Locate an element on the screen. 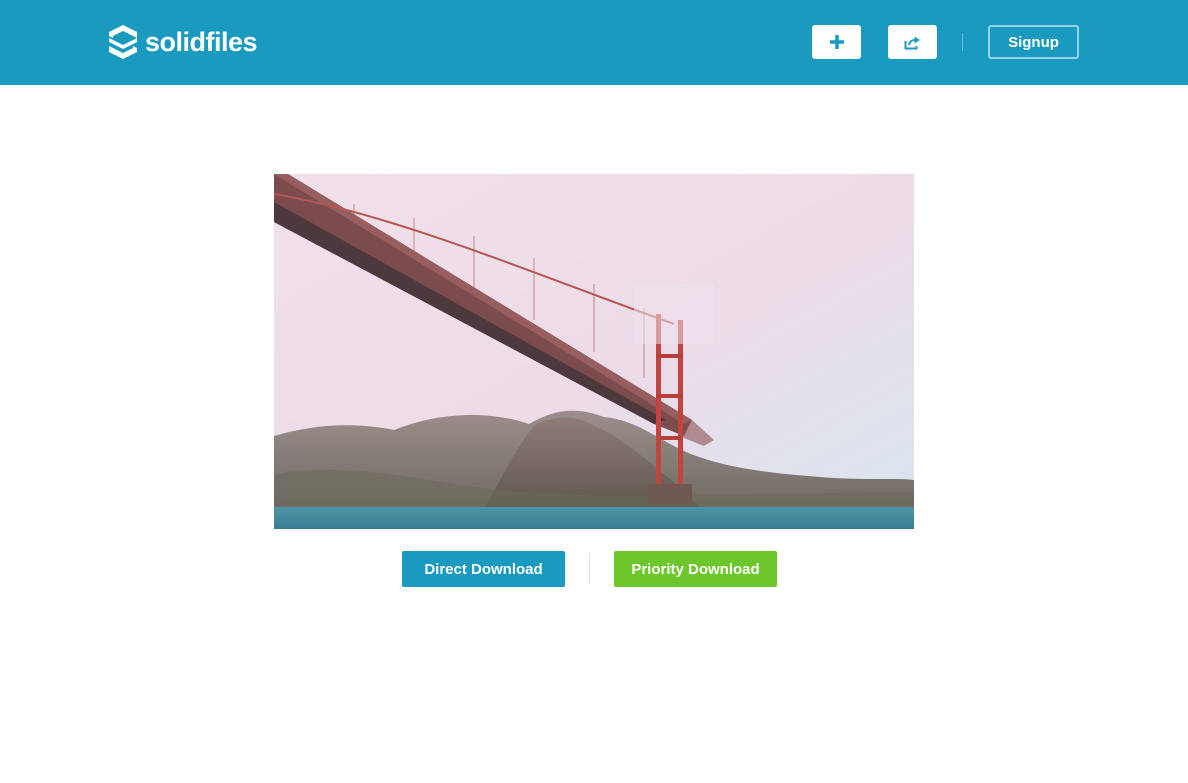 The image size is (1188, 783). share-button is located at coordinates (912, 42).